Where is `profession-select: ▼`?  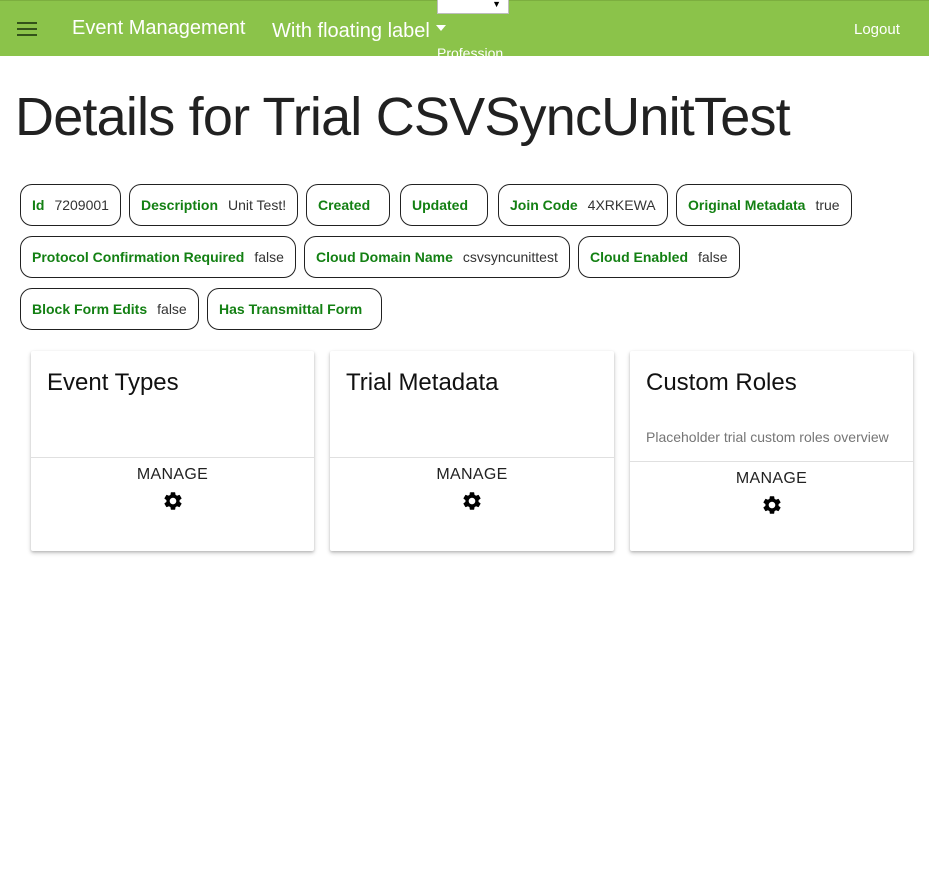 profession-select: ▼ is located at coordinates (473, 7).